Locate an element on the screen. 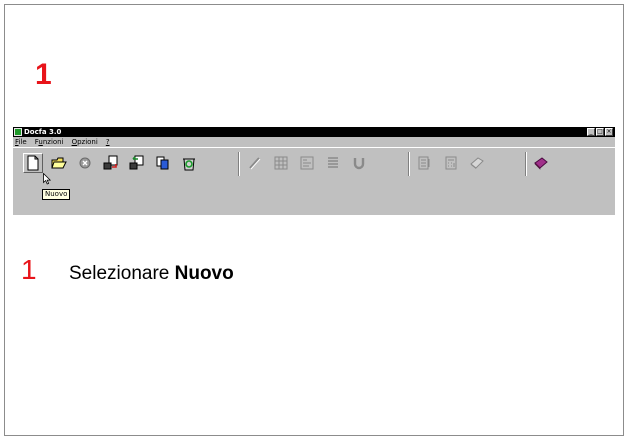 The height and width of the screenshot is (439, 628). report-button is located at coordinates (425, 163).